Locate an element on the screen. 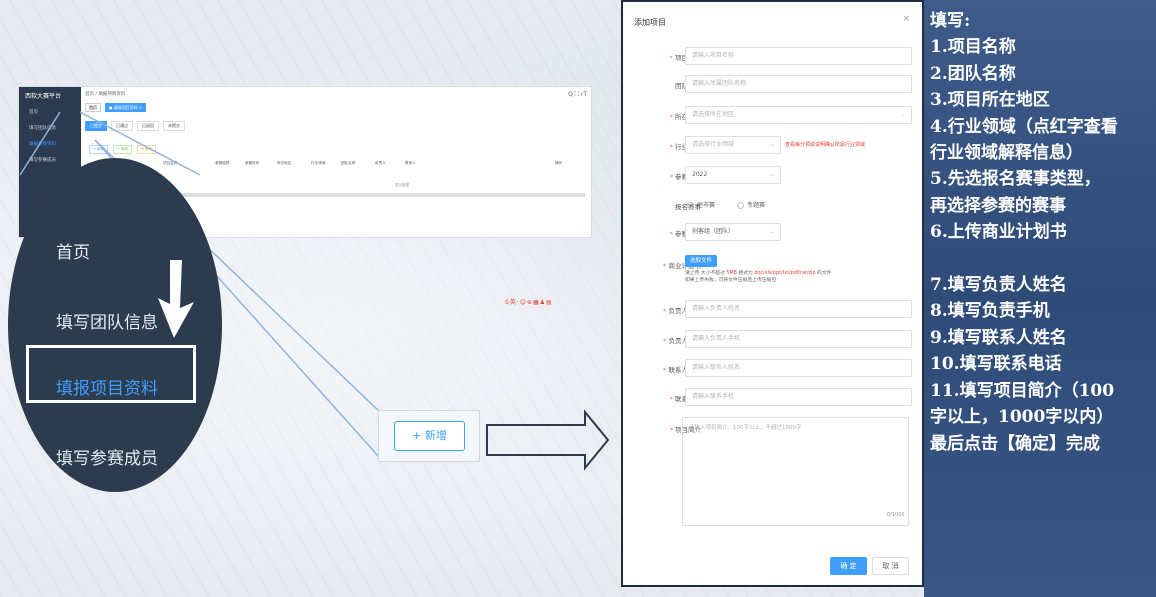 The width and height of the screenshot is (1156, 597). mini-sidebar-item-team: 填写团队信息 is located at coordinates (42, 128).